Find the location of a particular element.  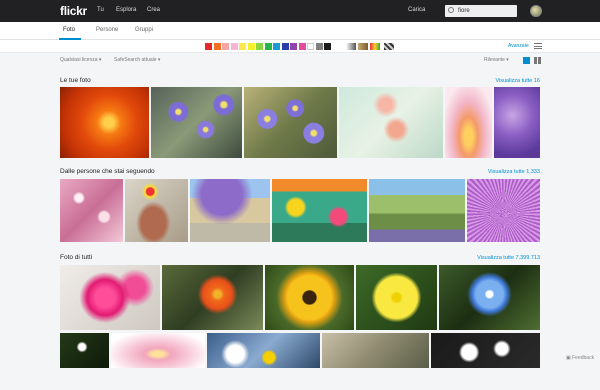

flickr-logo: flickr is located at coordinates (73, 11).